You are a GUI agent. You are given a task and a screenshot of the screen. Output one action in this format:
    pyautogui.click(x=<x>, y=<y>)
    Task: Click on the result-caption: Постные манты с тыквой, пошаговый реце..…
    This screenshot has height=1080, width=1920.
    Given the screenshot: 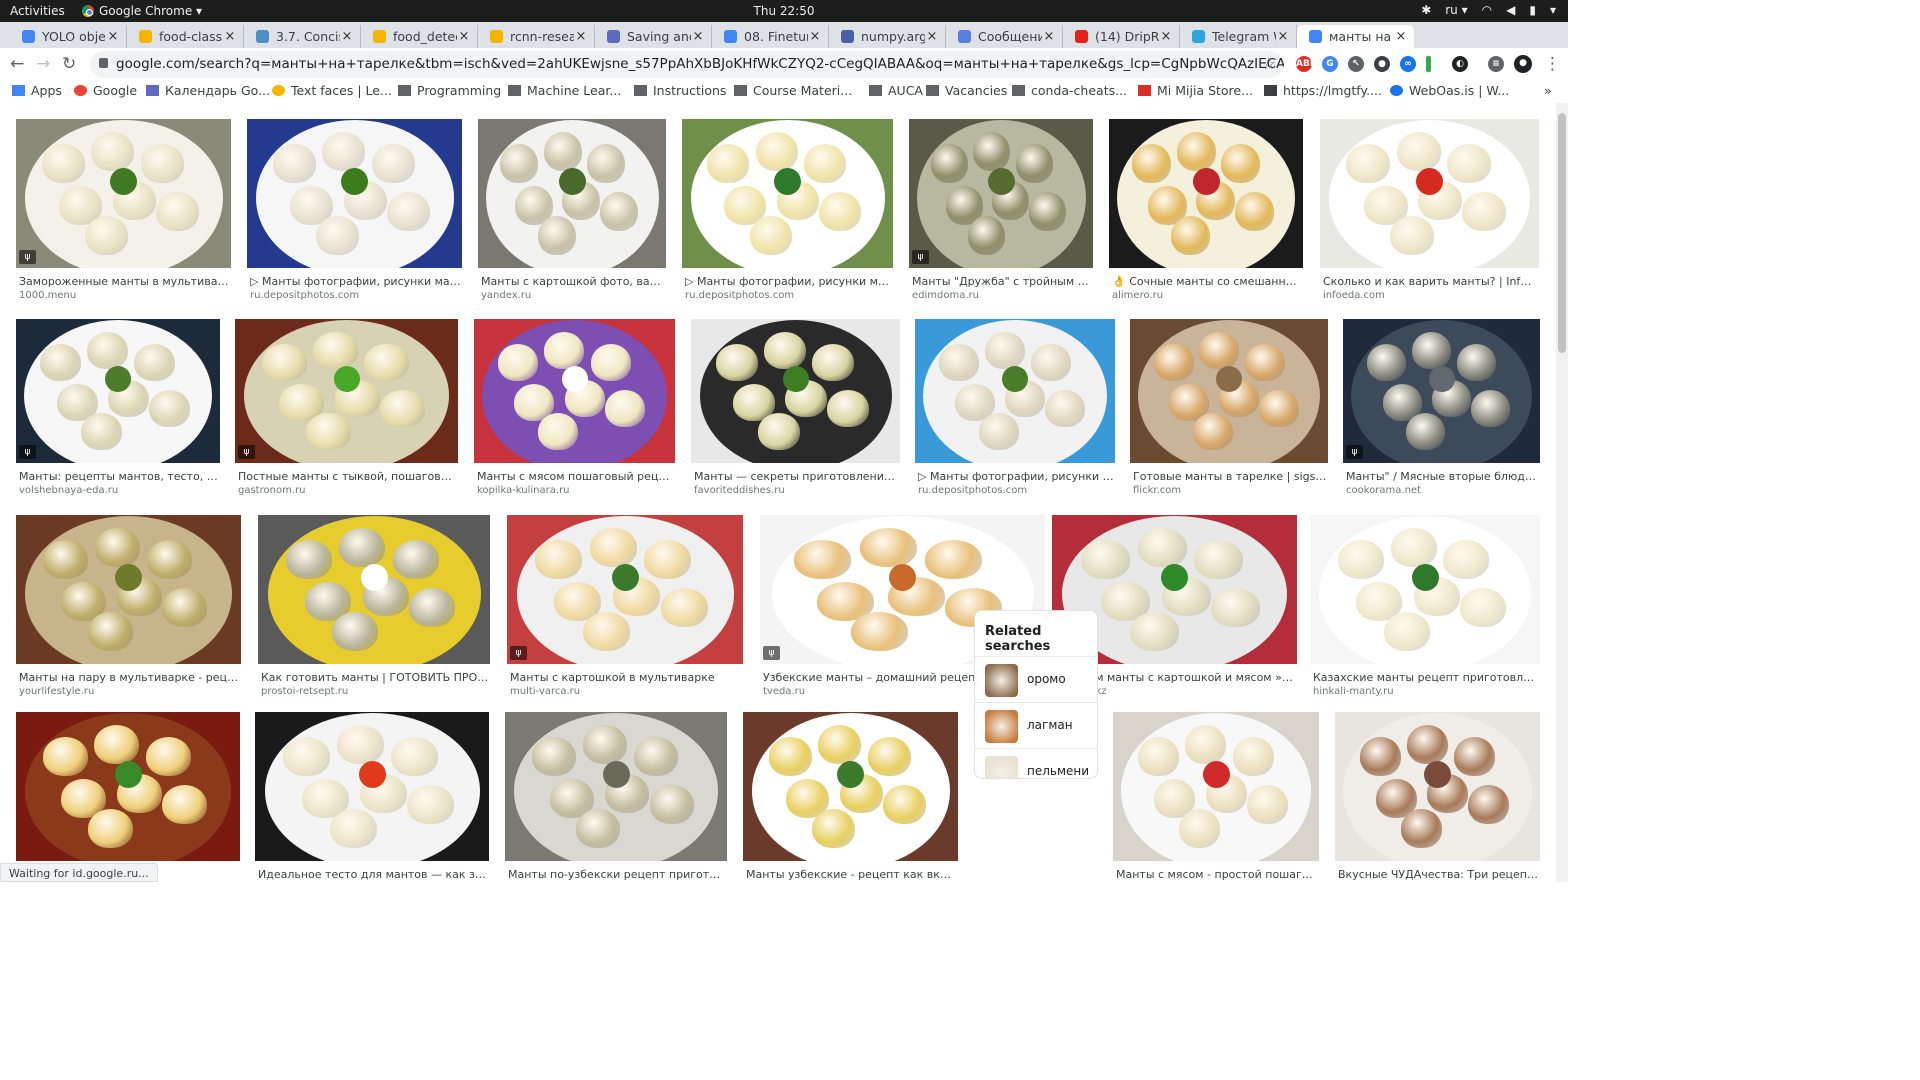 What is the action you would take?
    pyautogui.click(x=347, y=476)
    